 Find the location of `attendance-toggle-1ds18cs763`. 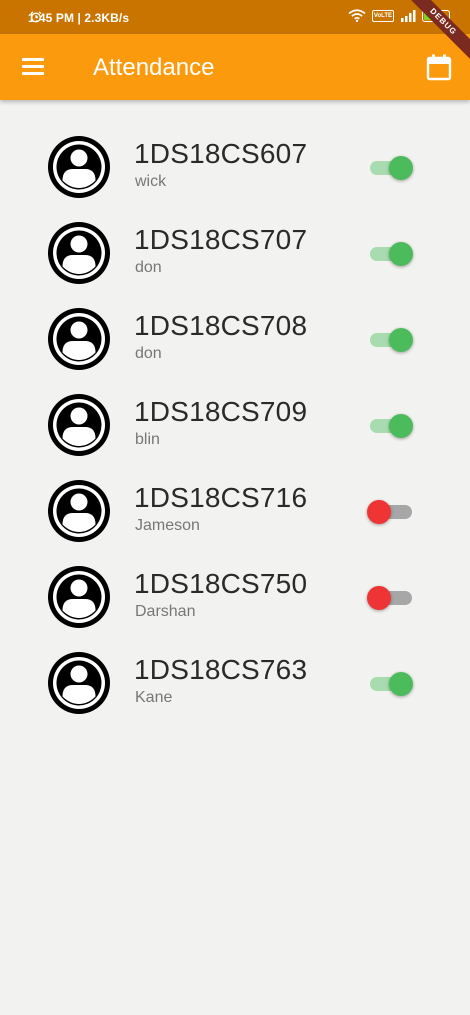

attendance-toggle-1ds18cs763 is located at coordinates (391, 684).